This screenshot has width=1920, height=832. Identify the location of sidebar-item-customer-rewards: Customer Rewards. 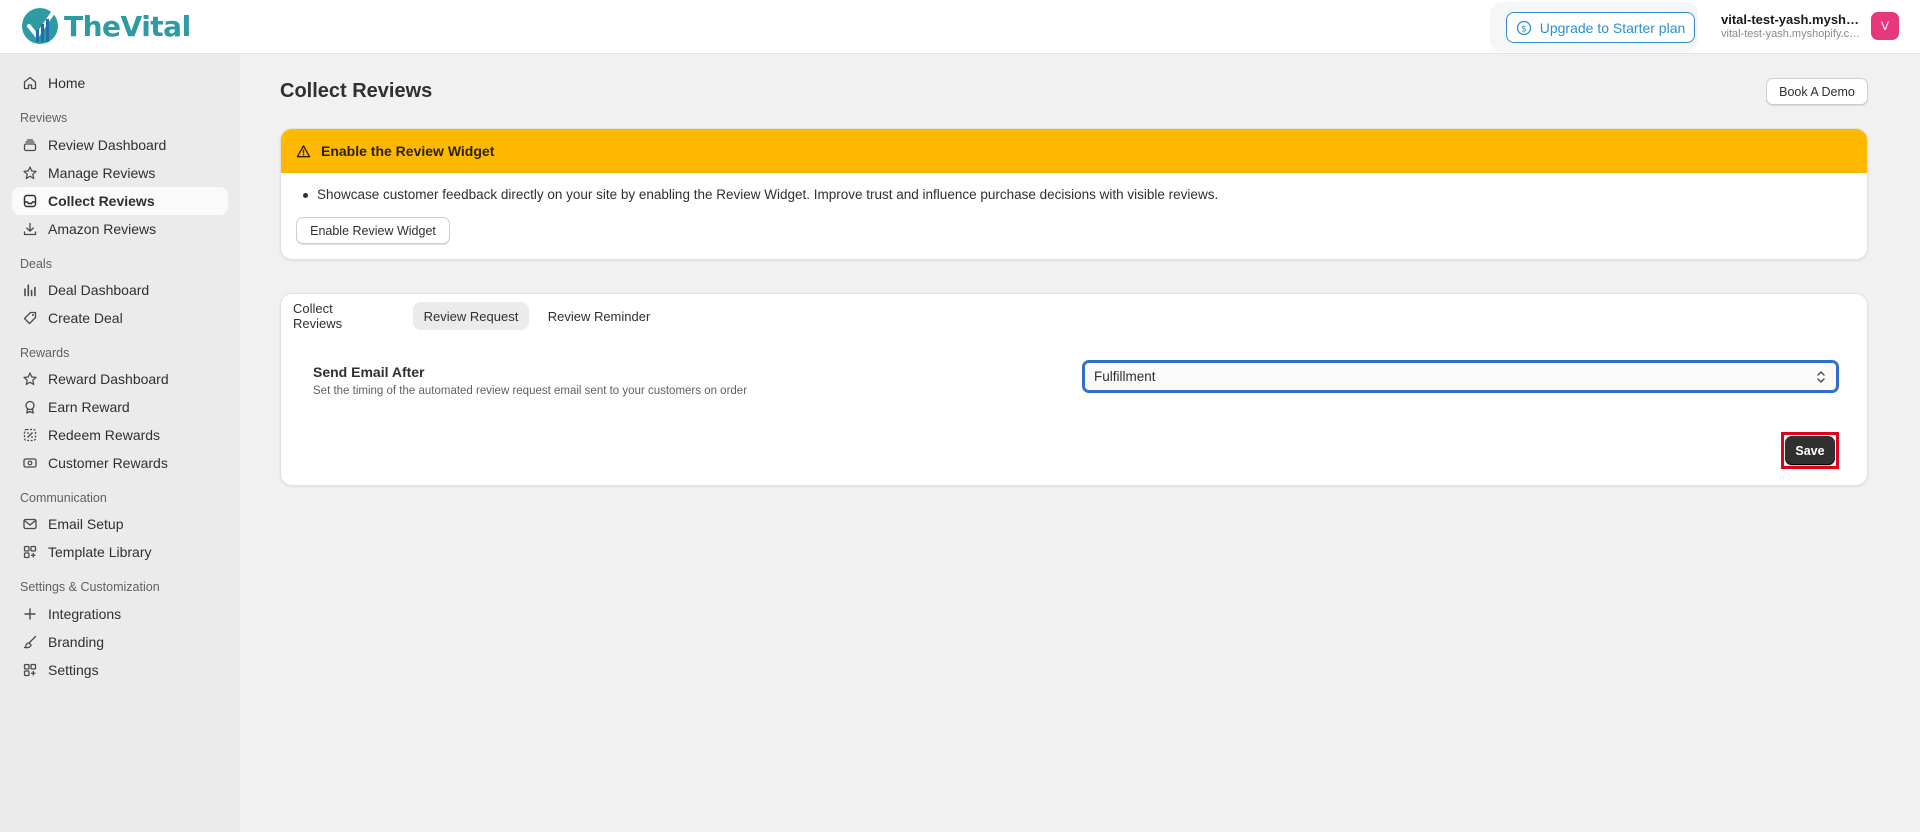
(120, 463).